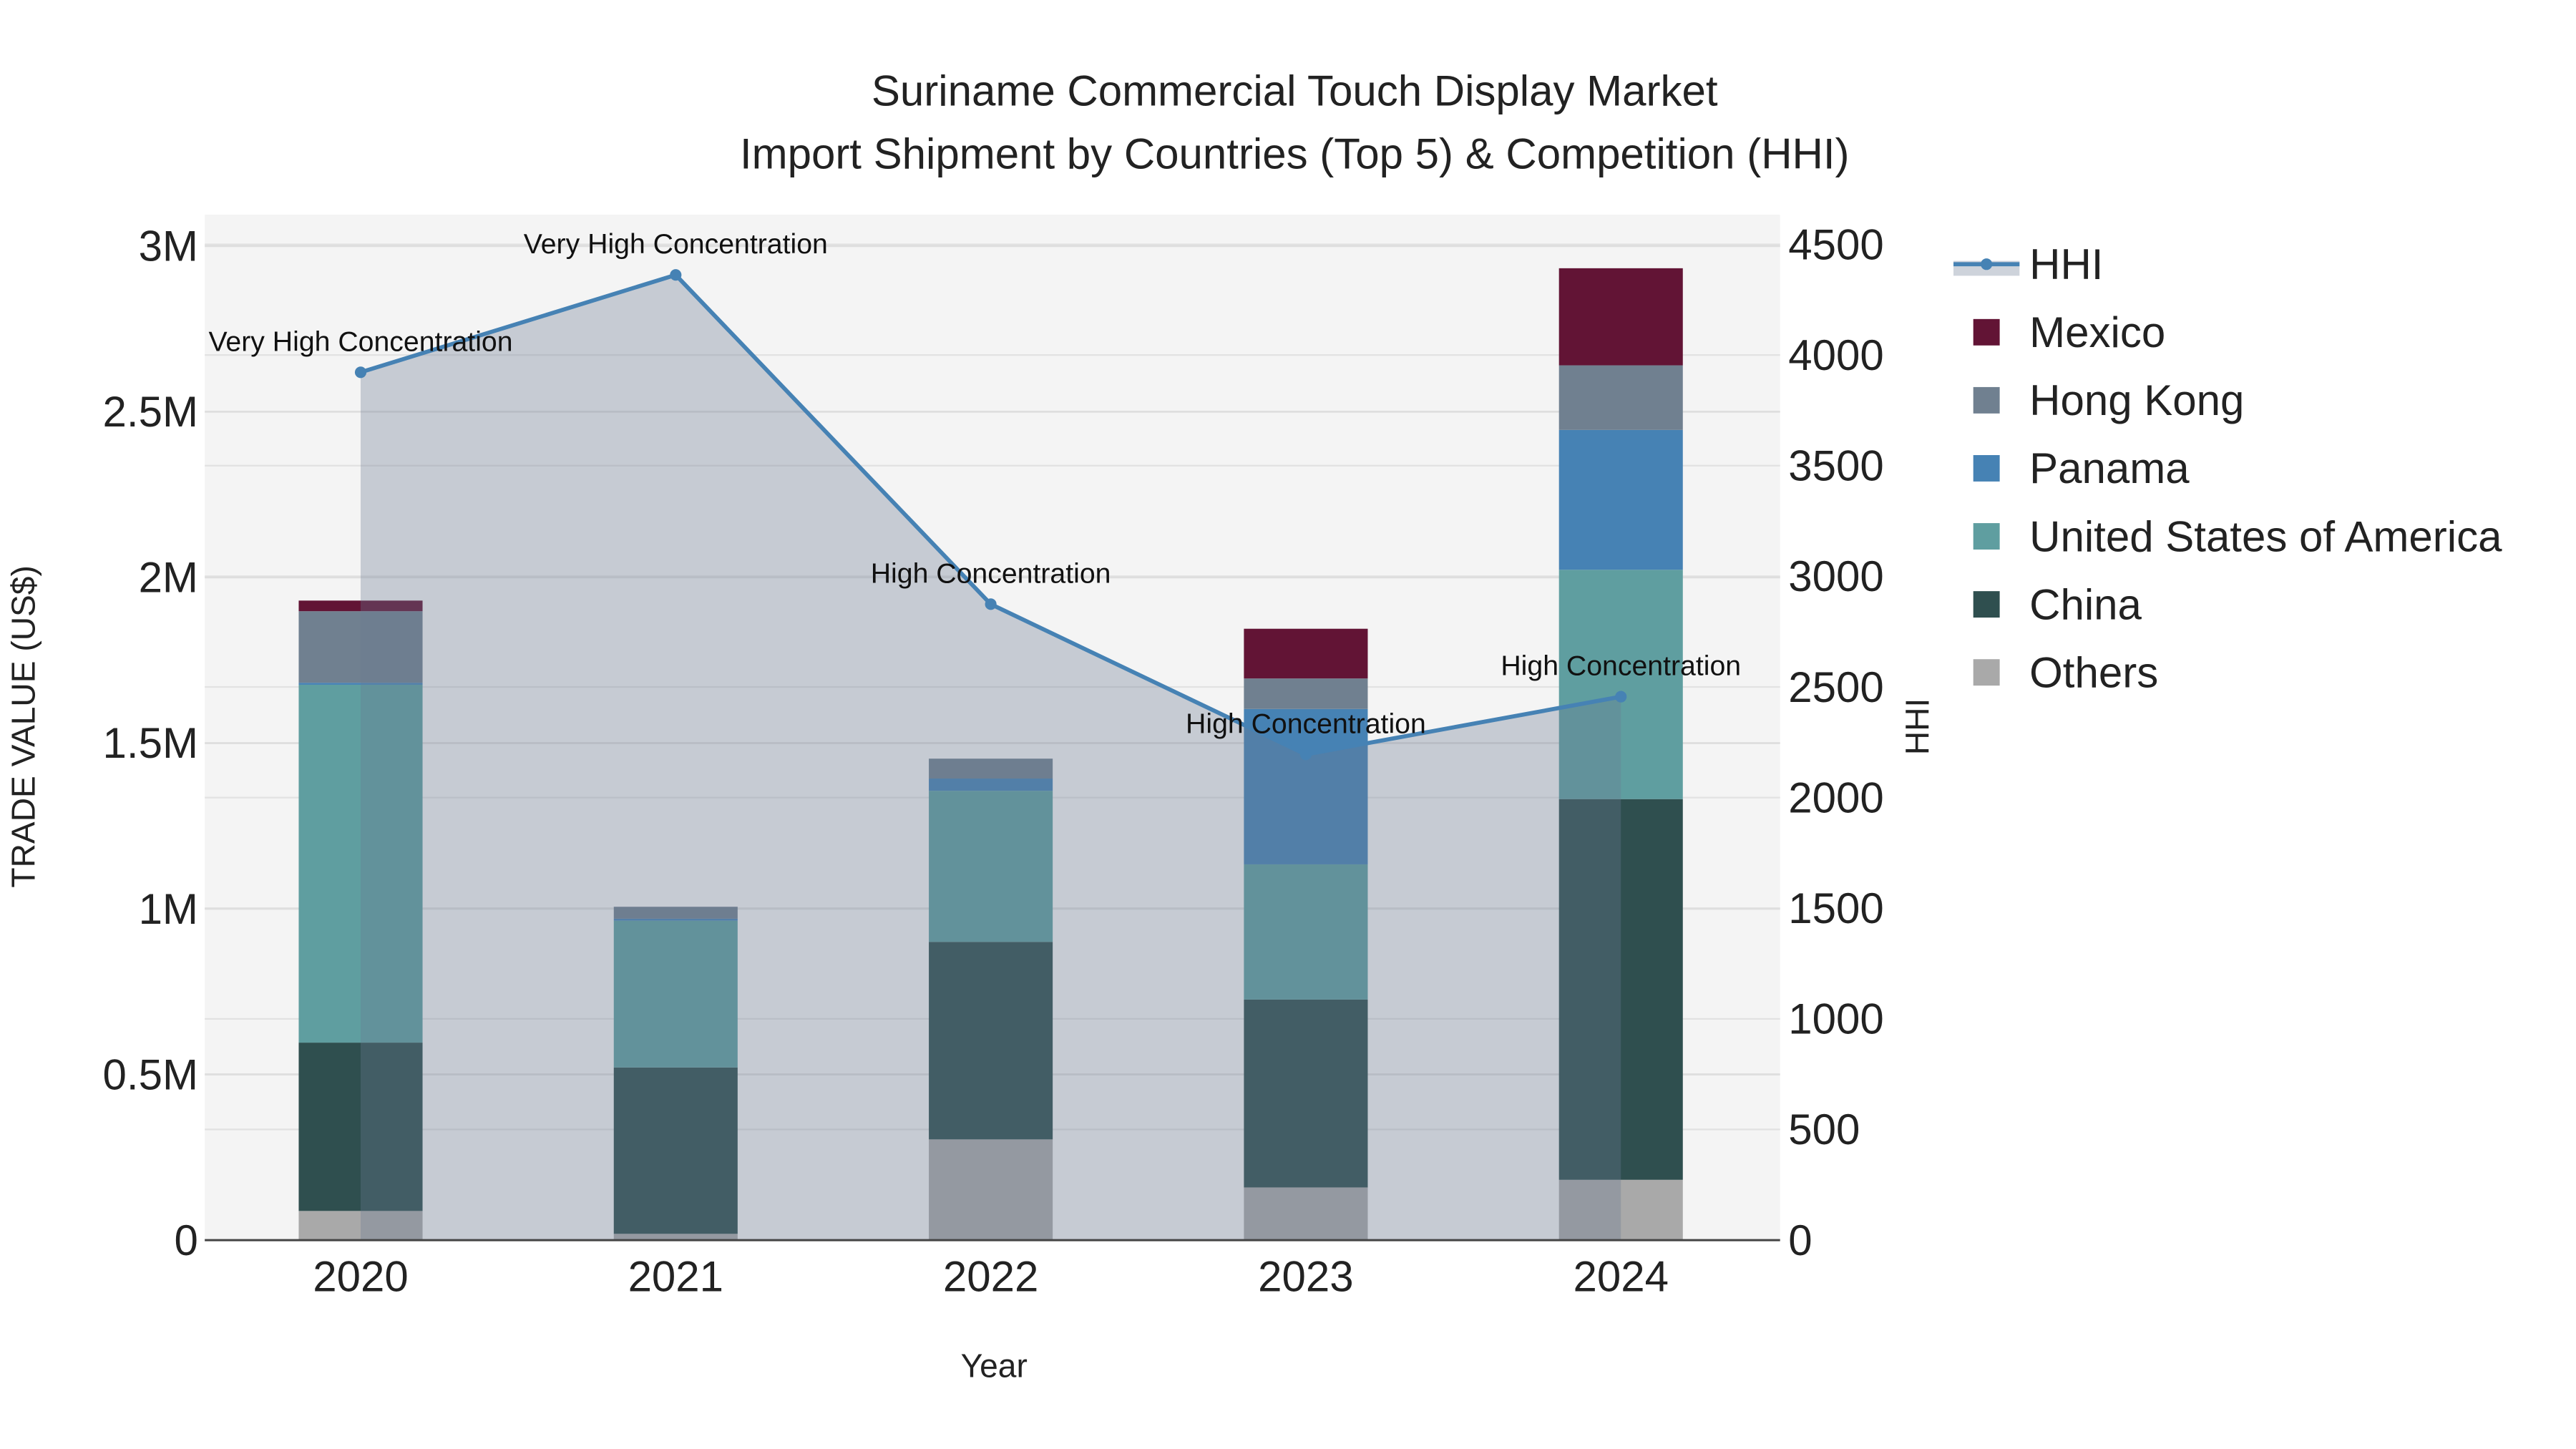  Describe the element at coordinates (2085, 604) in the screenshot. I see `legend-label: China` at that location.